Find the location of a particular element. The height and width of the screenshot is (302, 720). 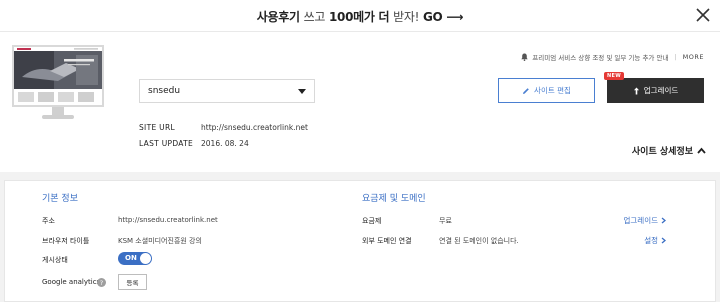

new-badge: NEW is located at coordinates (614, 76).